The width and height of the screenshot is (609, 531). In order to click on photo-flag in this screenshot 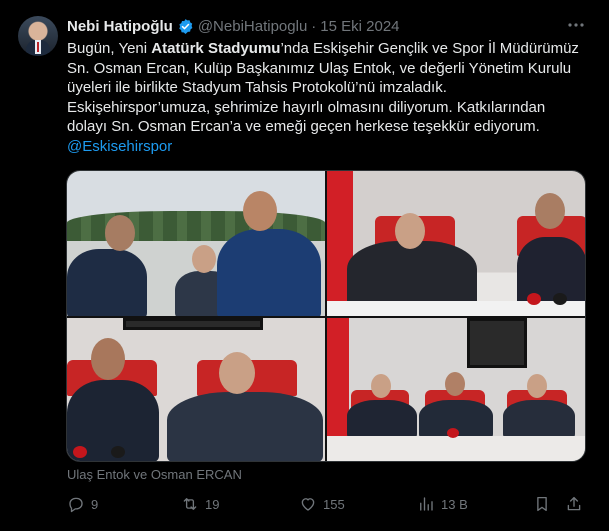, I will do `click(338, 383)`.